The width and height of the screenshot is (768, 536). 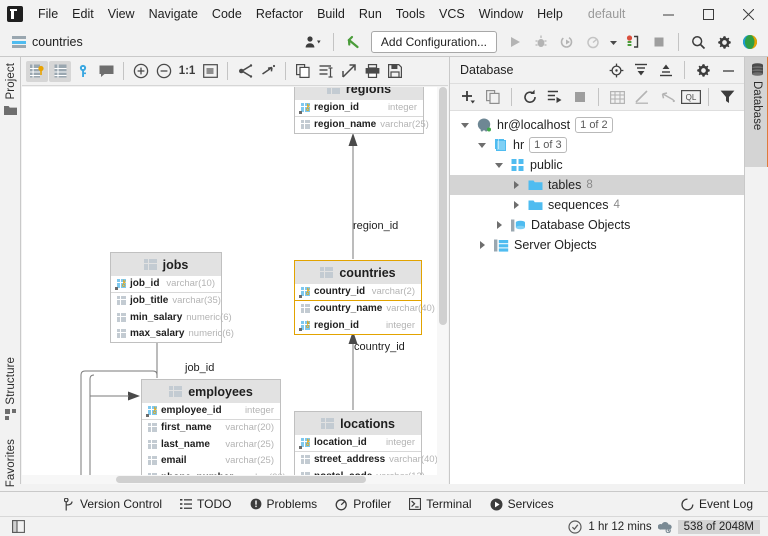 I want to click on bottom-item-todo: TODO, so click(x=205, y=504).